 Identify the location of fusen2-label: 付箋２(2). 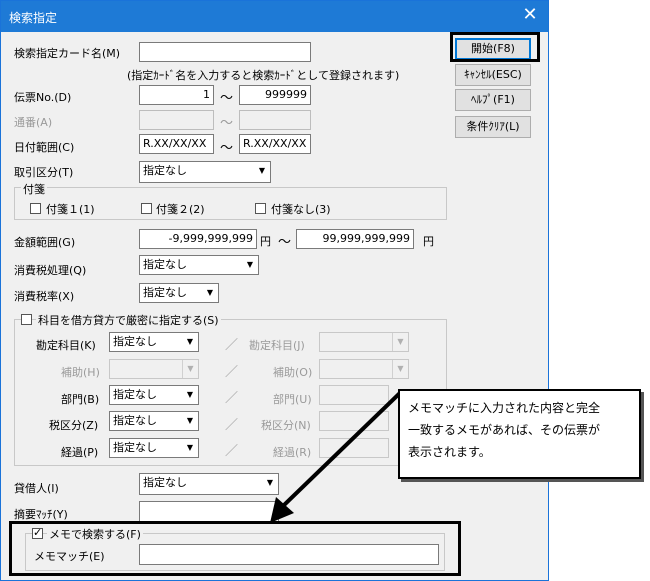
(180, 209).